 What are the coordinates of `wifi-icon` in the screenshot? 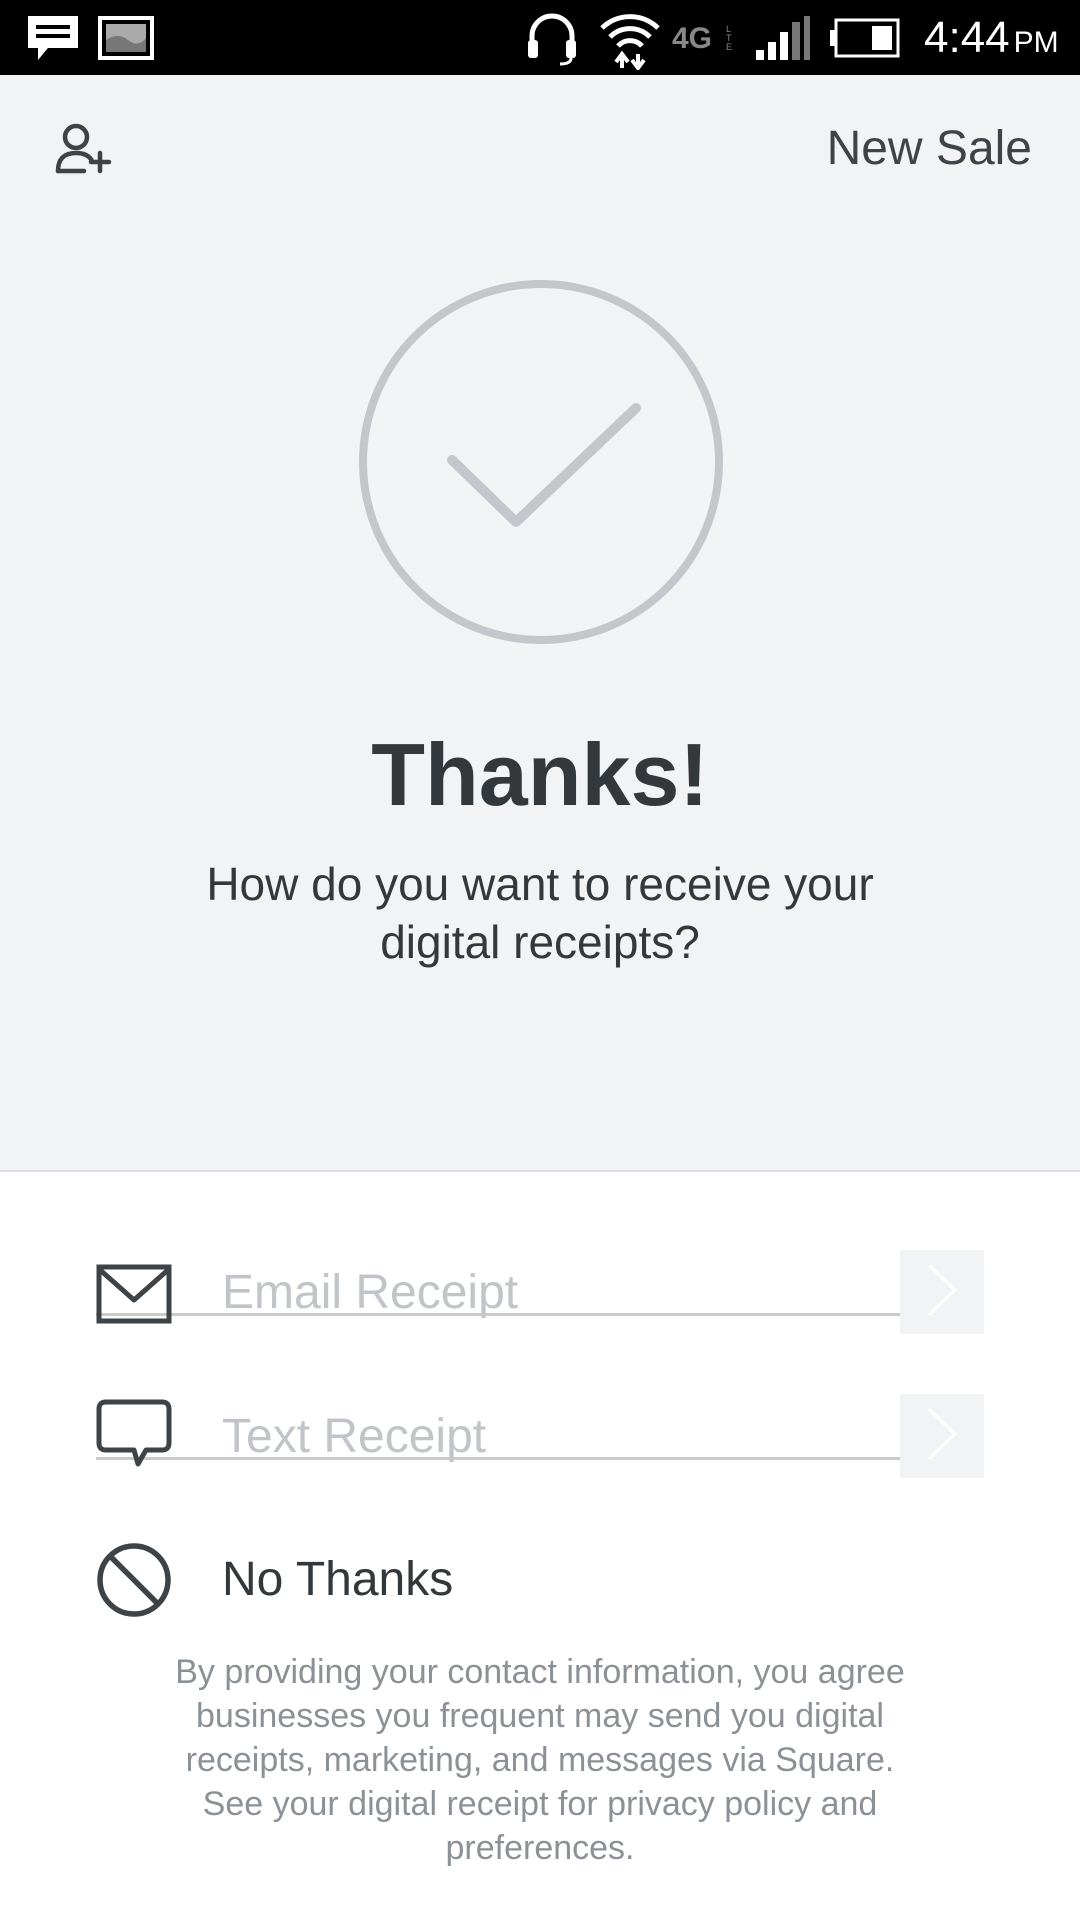 It's located at (630, 40).